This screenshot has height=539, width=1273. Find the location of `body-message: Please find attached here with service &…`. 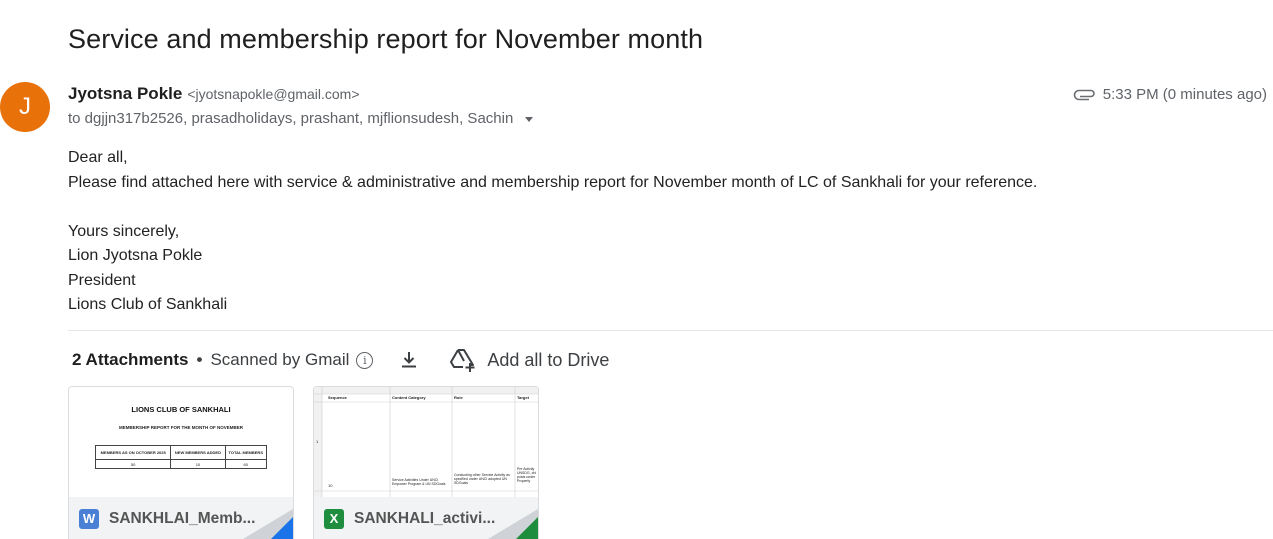

body-message: Please find attached here with service &… is located at coordinates (553, 182).